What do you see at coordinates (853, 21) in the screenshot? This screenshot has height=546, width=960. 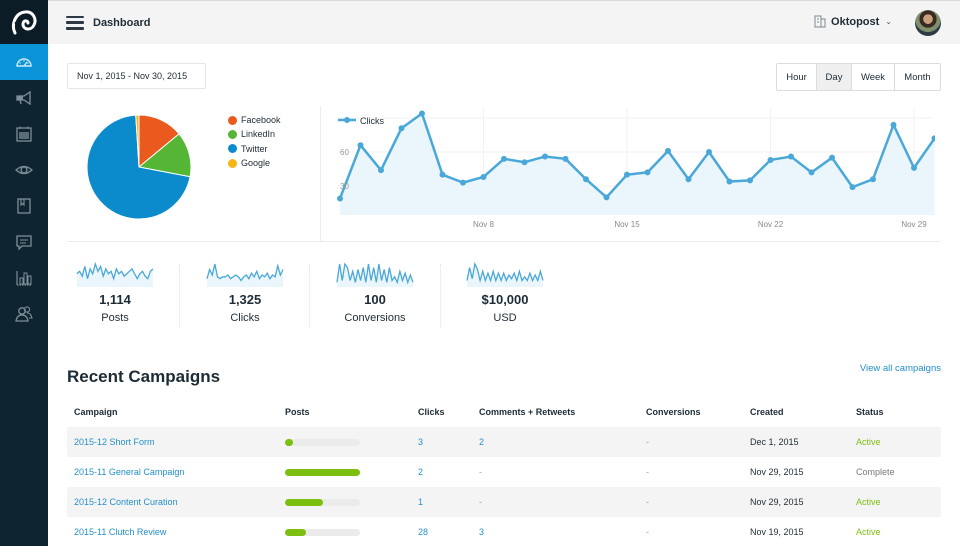 I see `account-switcher: Oktopost ⌄` at bounding box center [853, 21].